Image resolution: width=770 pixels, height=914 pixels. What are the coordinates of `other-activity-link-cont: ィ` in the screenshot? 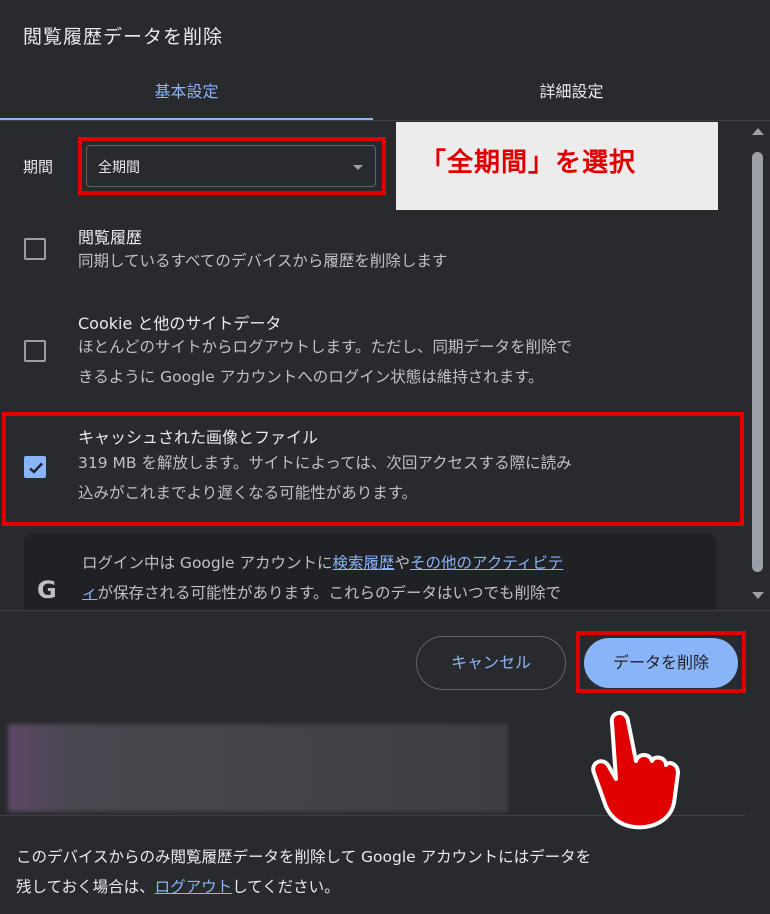 It's located at (90, 593).